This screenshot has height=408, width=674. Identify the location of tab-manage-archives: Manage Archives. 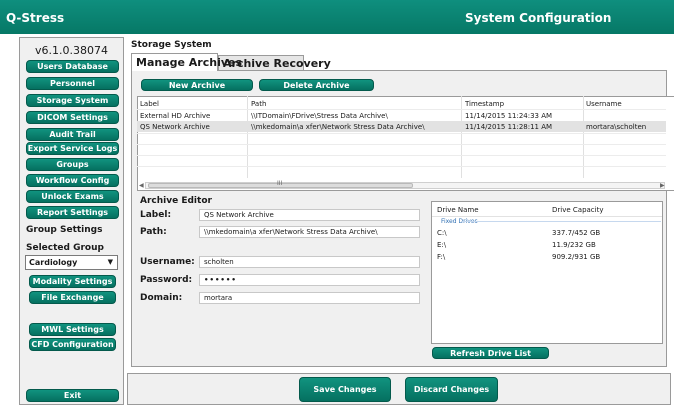
(186, 62).